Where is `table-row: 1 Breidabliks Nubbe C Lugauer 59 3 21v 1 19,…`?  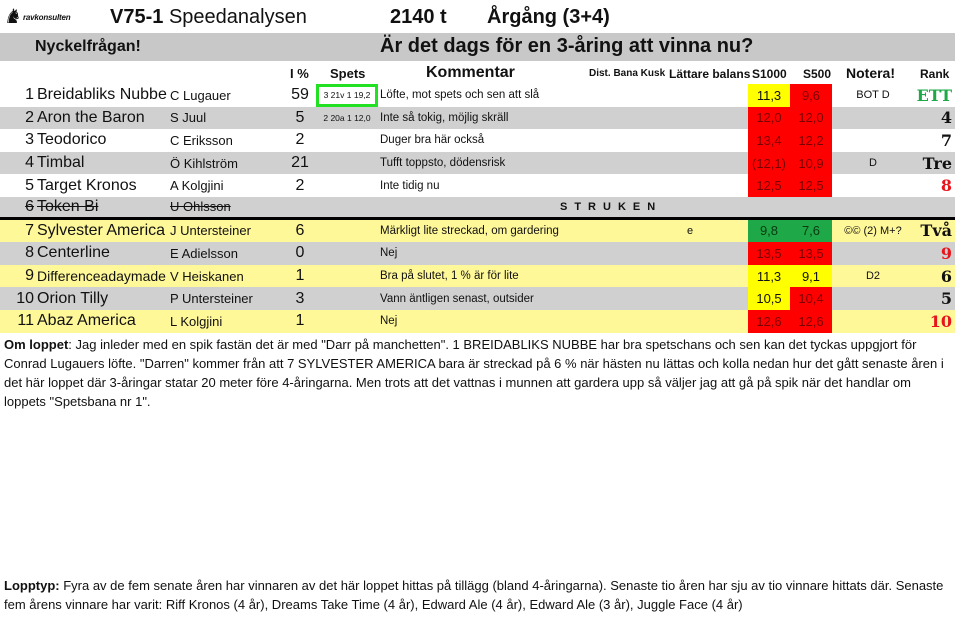 table-row: 1 Breidabliks Nubbe C Lugauer 59 3 21v 1 19,… is located at coordinates (477, 95).